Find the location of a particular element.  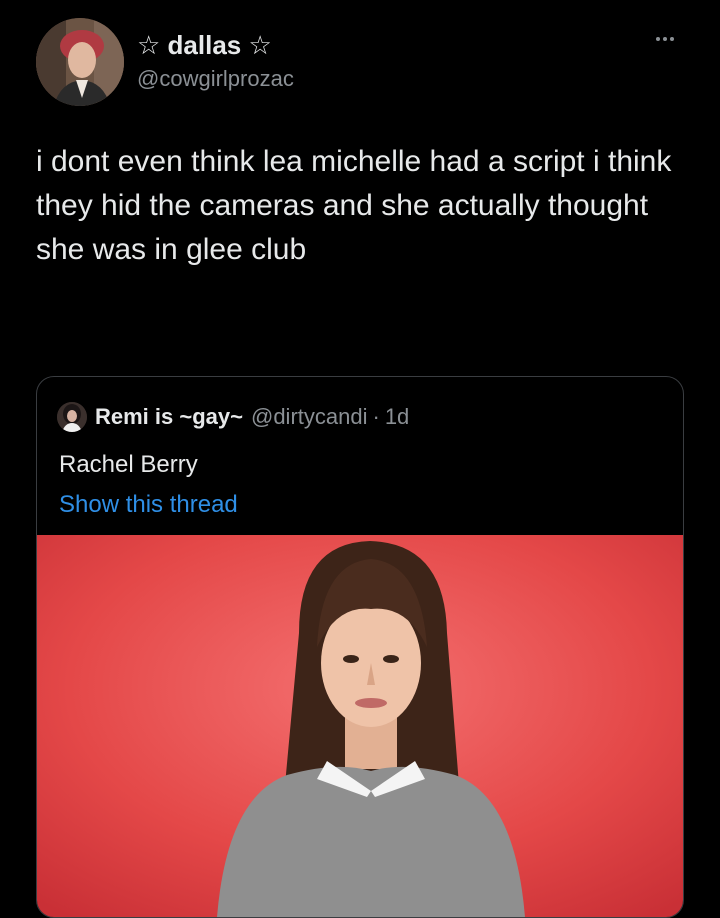

more-horizontal-icon is located at coordinates (673, 38).